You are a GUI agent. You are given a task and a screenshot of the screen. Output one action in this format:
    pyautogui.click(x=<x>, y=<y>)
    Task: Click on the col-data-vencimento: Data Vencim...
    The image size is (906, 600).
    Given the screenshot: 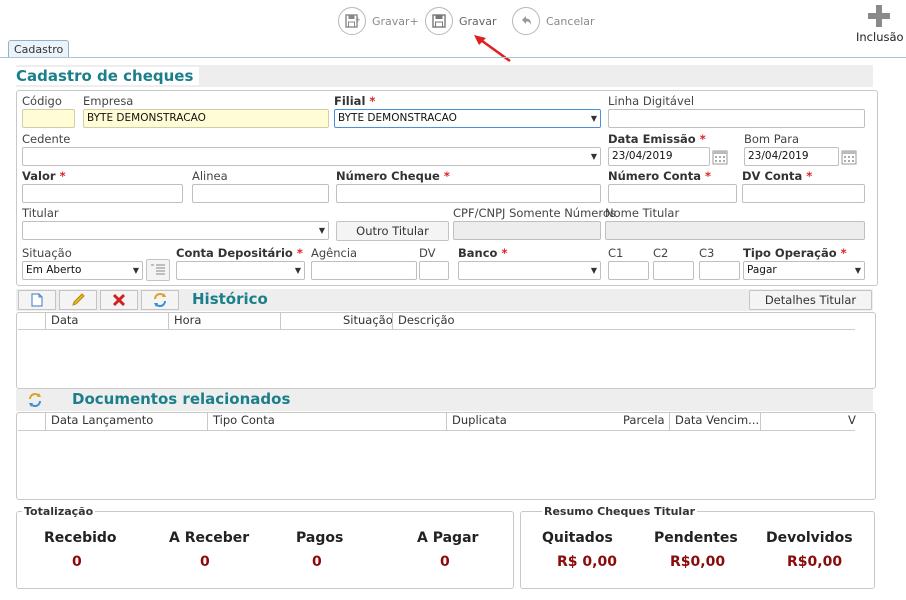 What is the action you would take?
    pyautogui.click(x=717, y=420)
    